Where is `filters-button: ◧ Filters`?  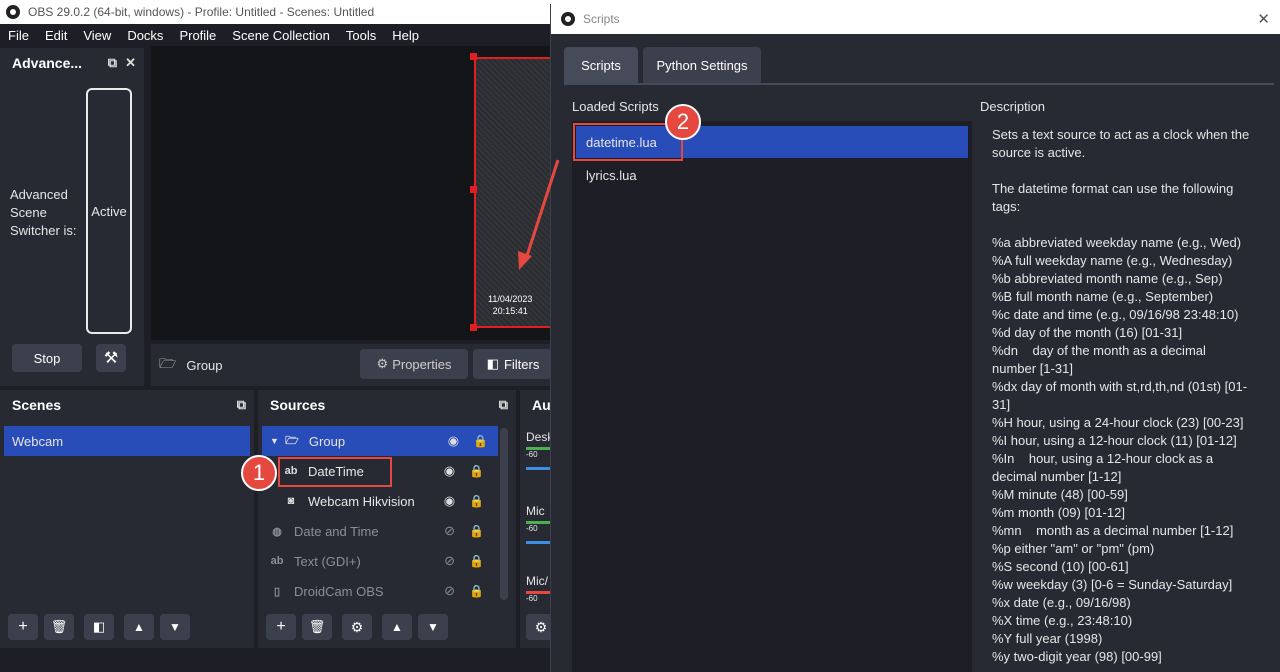
filters-button: ◧ Filters is located at coordinates (513, 364).